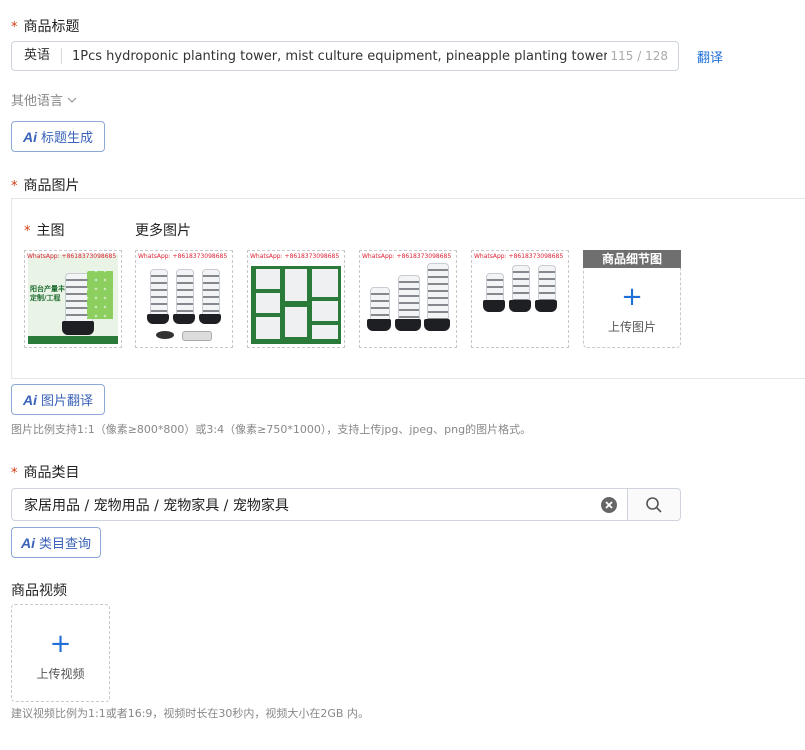  Describe the element at coordinates (710, 56) in the screenshot. I see `translate-link: 翻译` at that location.